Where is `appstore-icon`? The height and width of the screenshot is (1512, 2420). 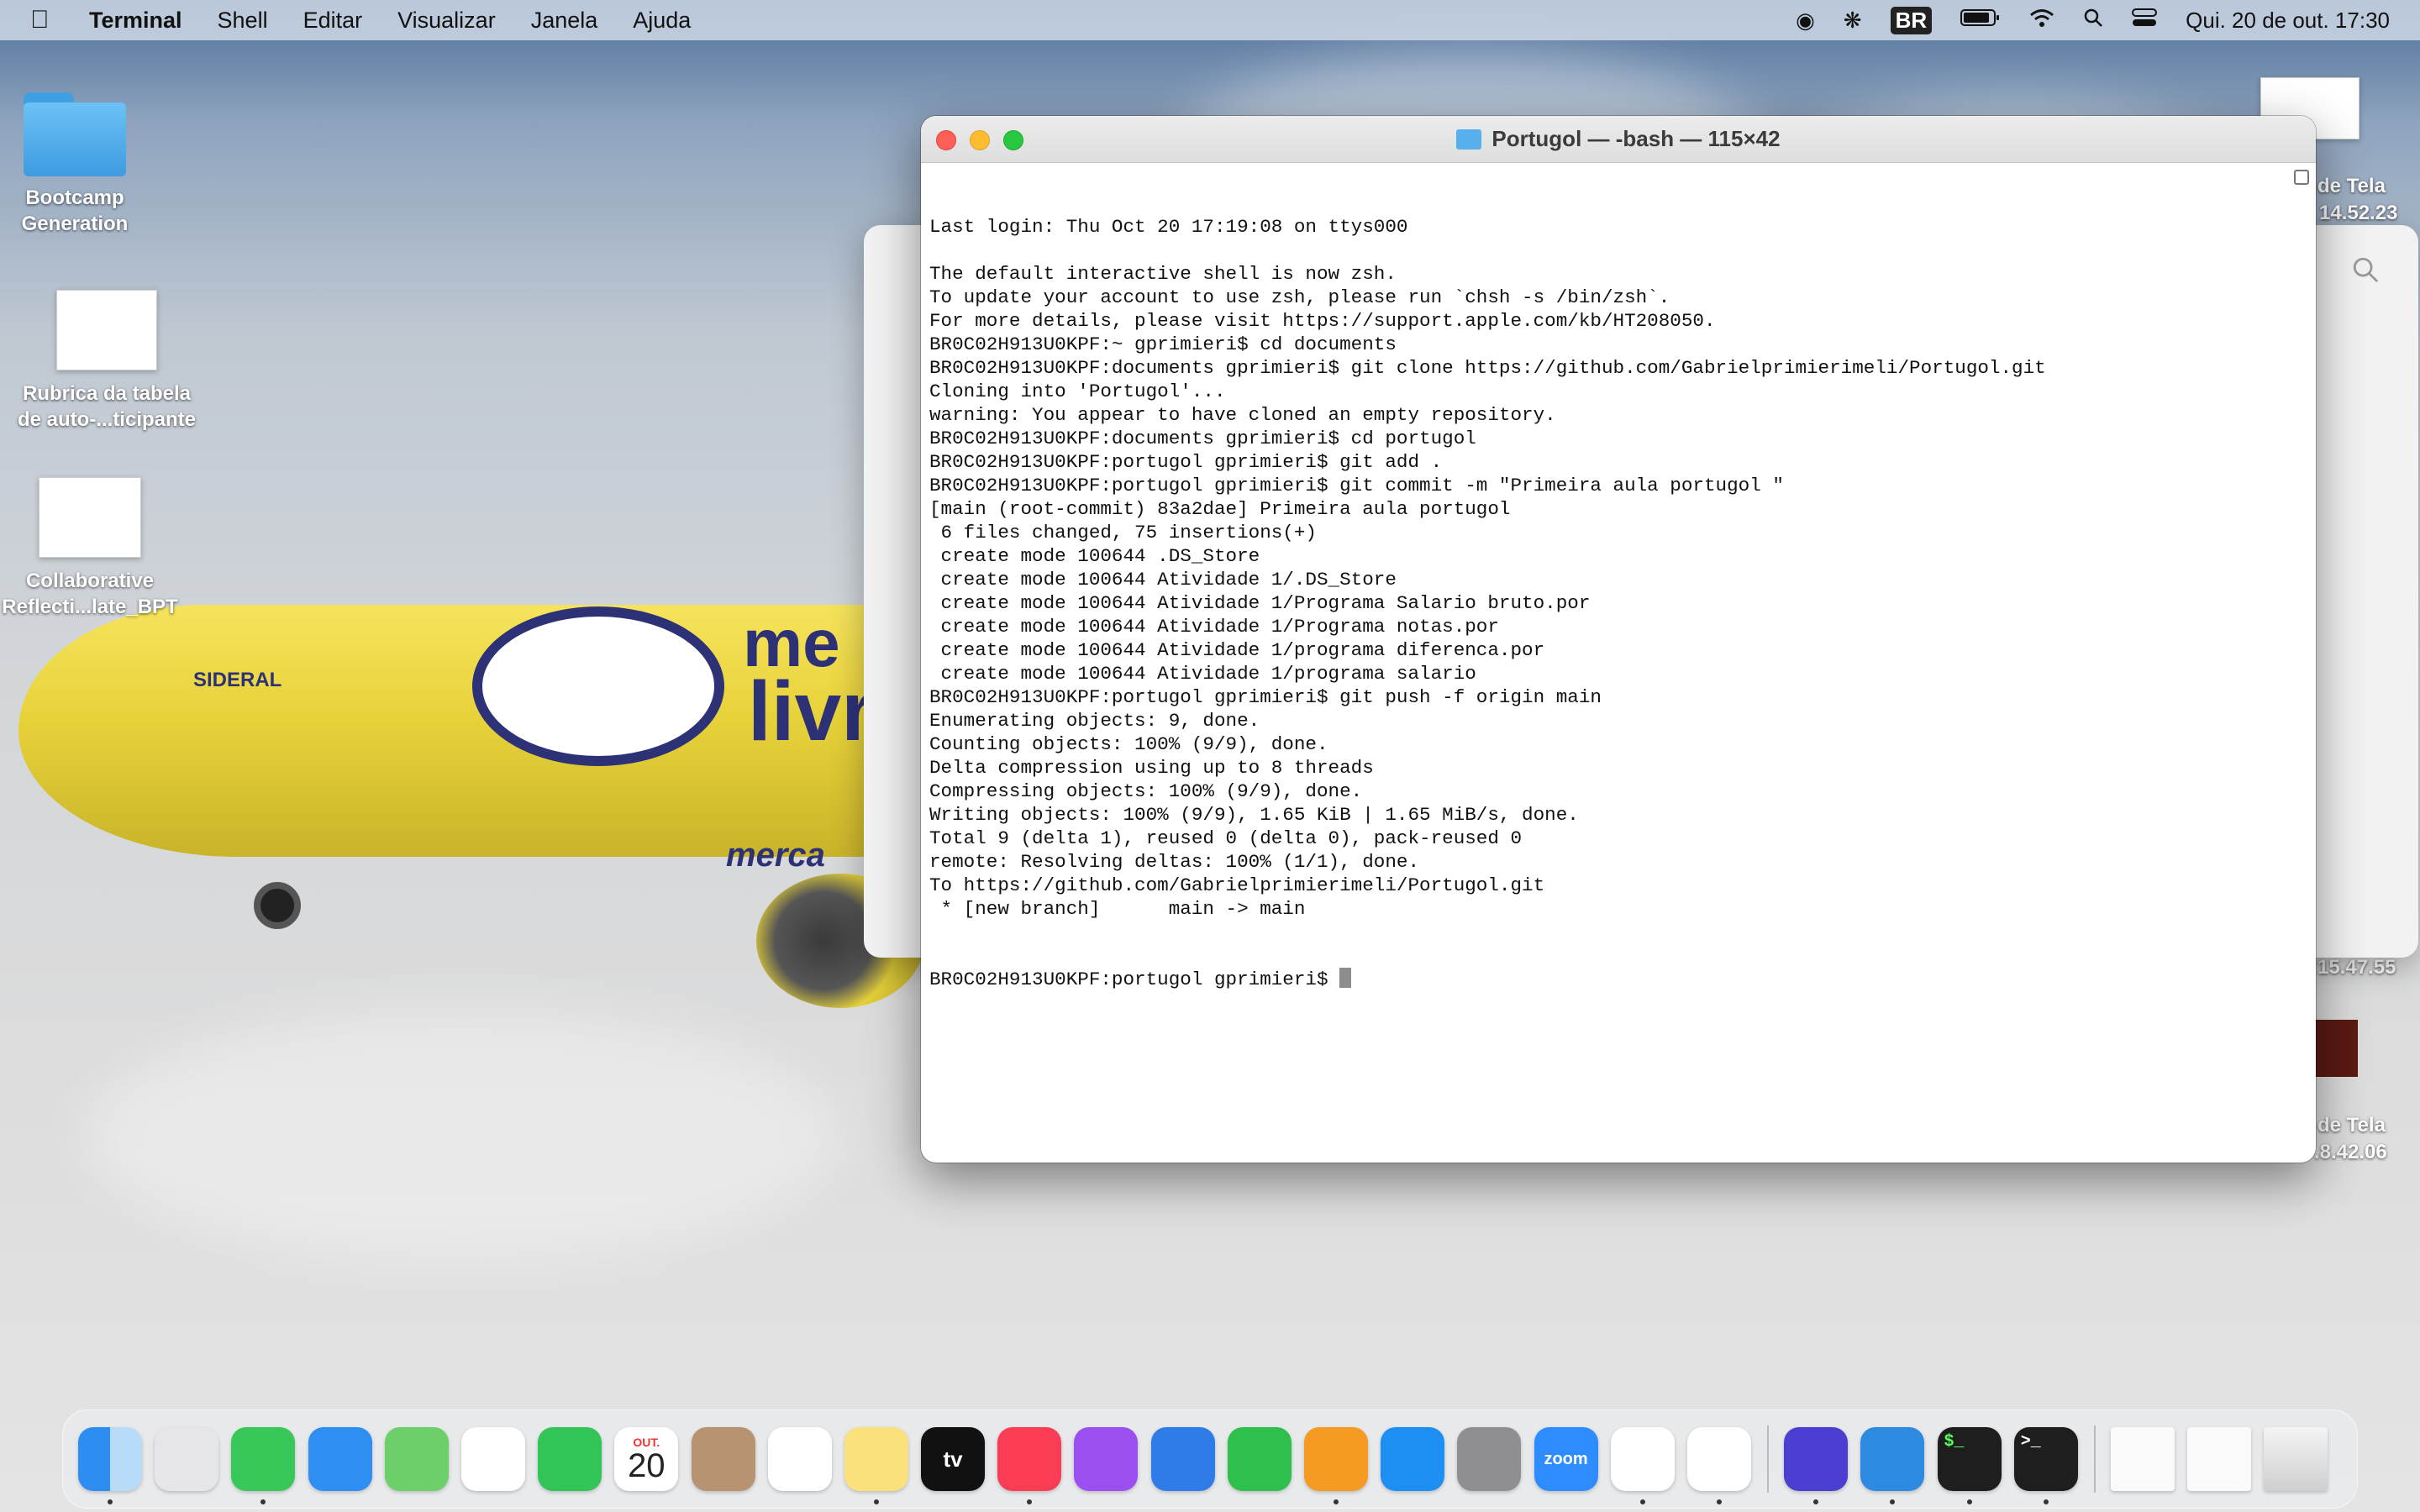
appstore-icon is located at coordinates (1413, 1459).